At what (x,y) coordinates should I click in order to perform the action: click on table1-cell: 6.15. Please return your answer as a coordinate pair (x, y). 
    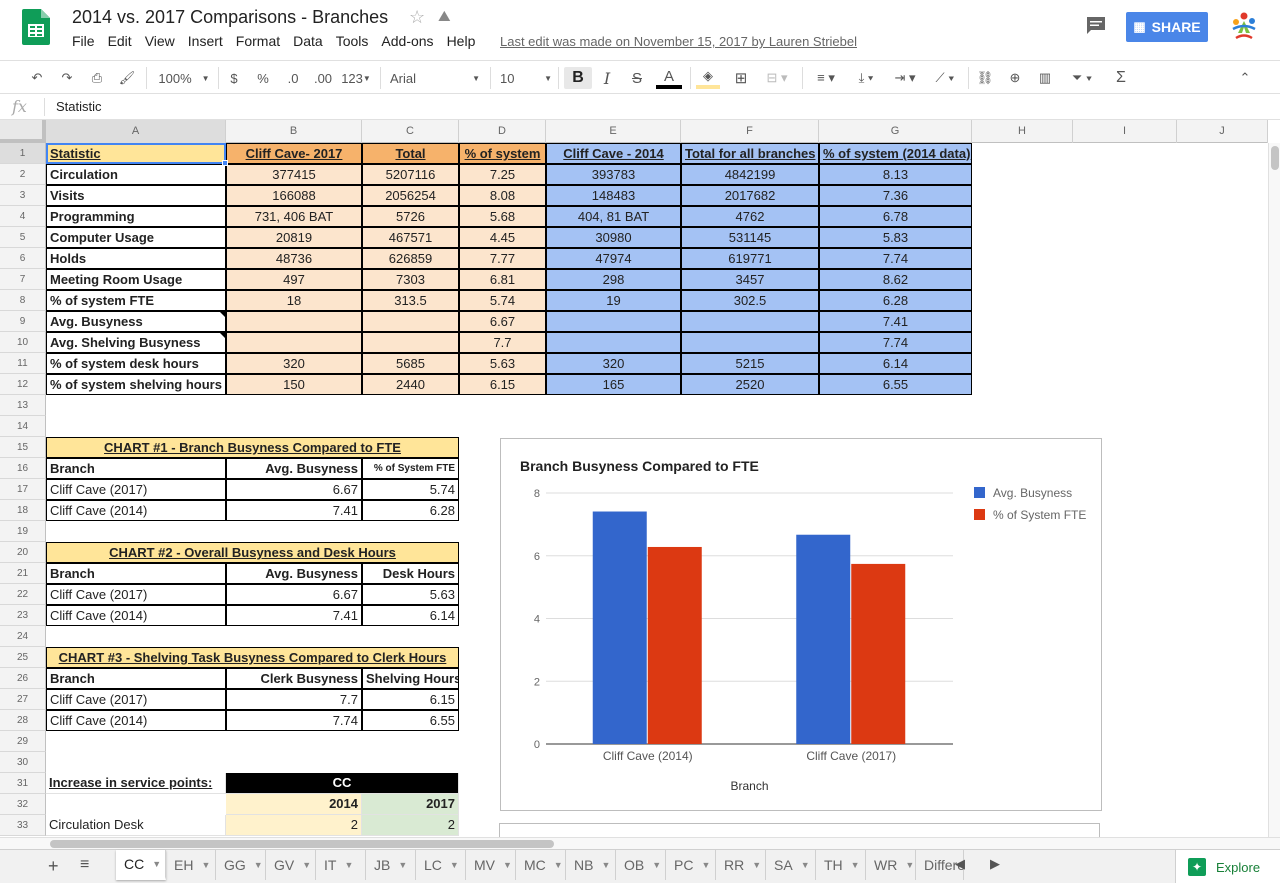
    Looking at the image, I should click on (502, 384).